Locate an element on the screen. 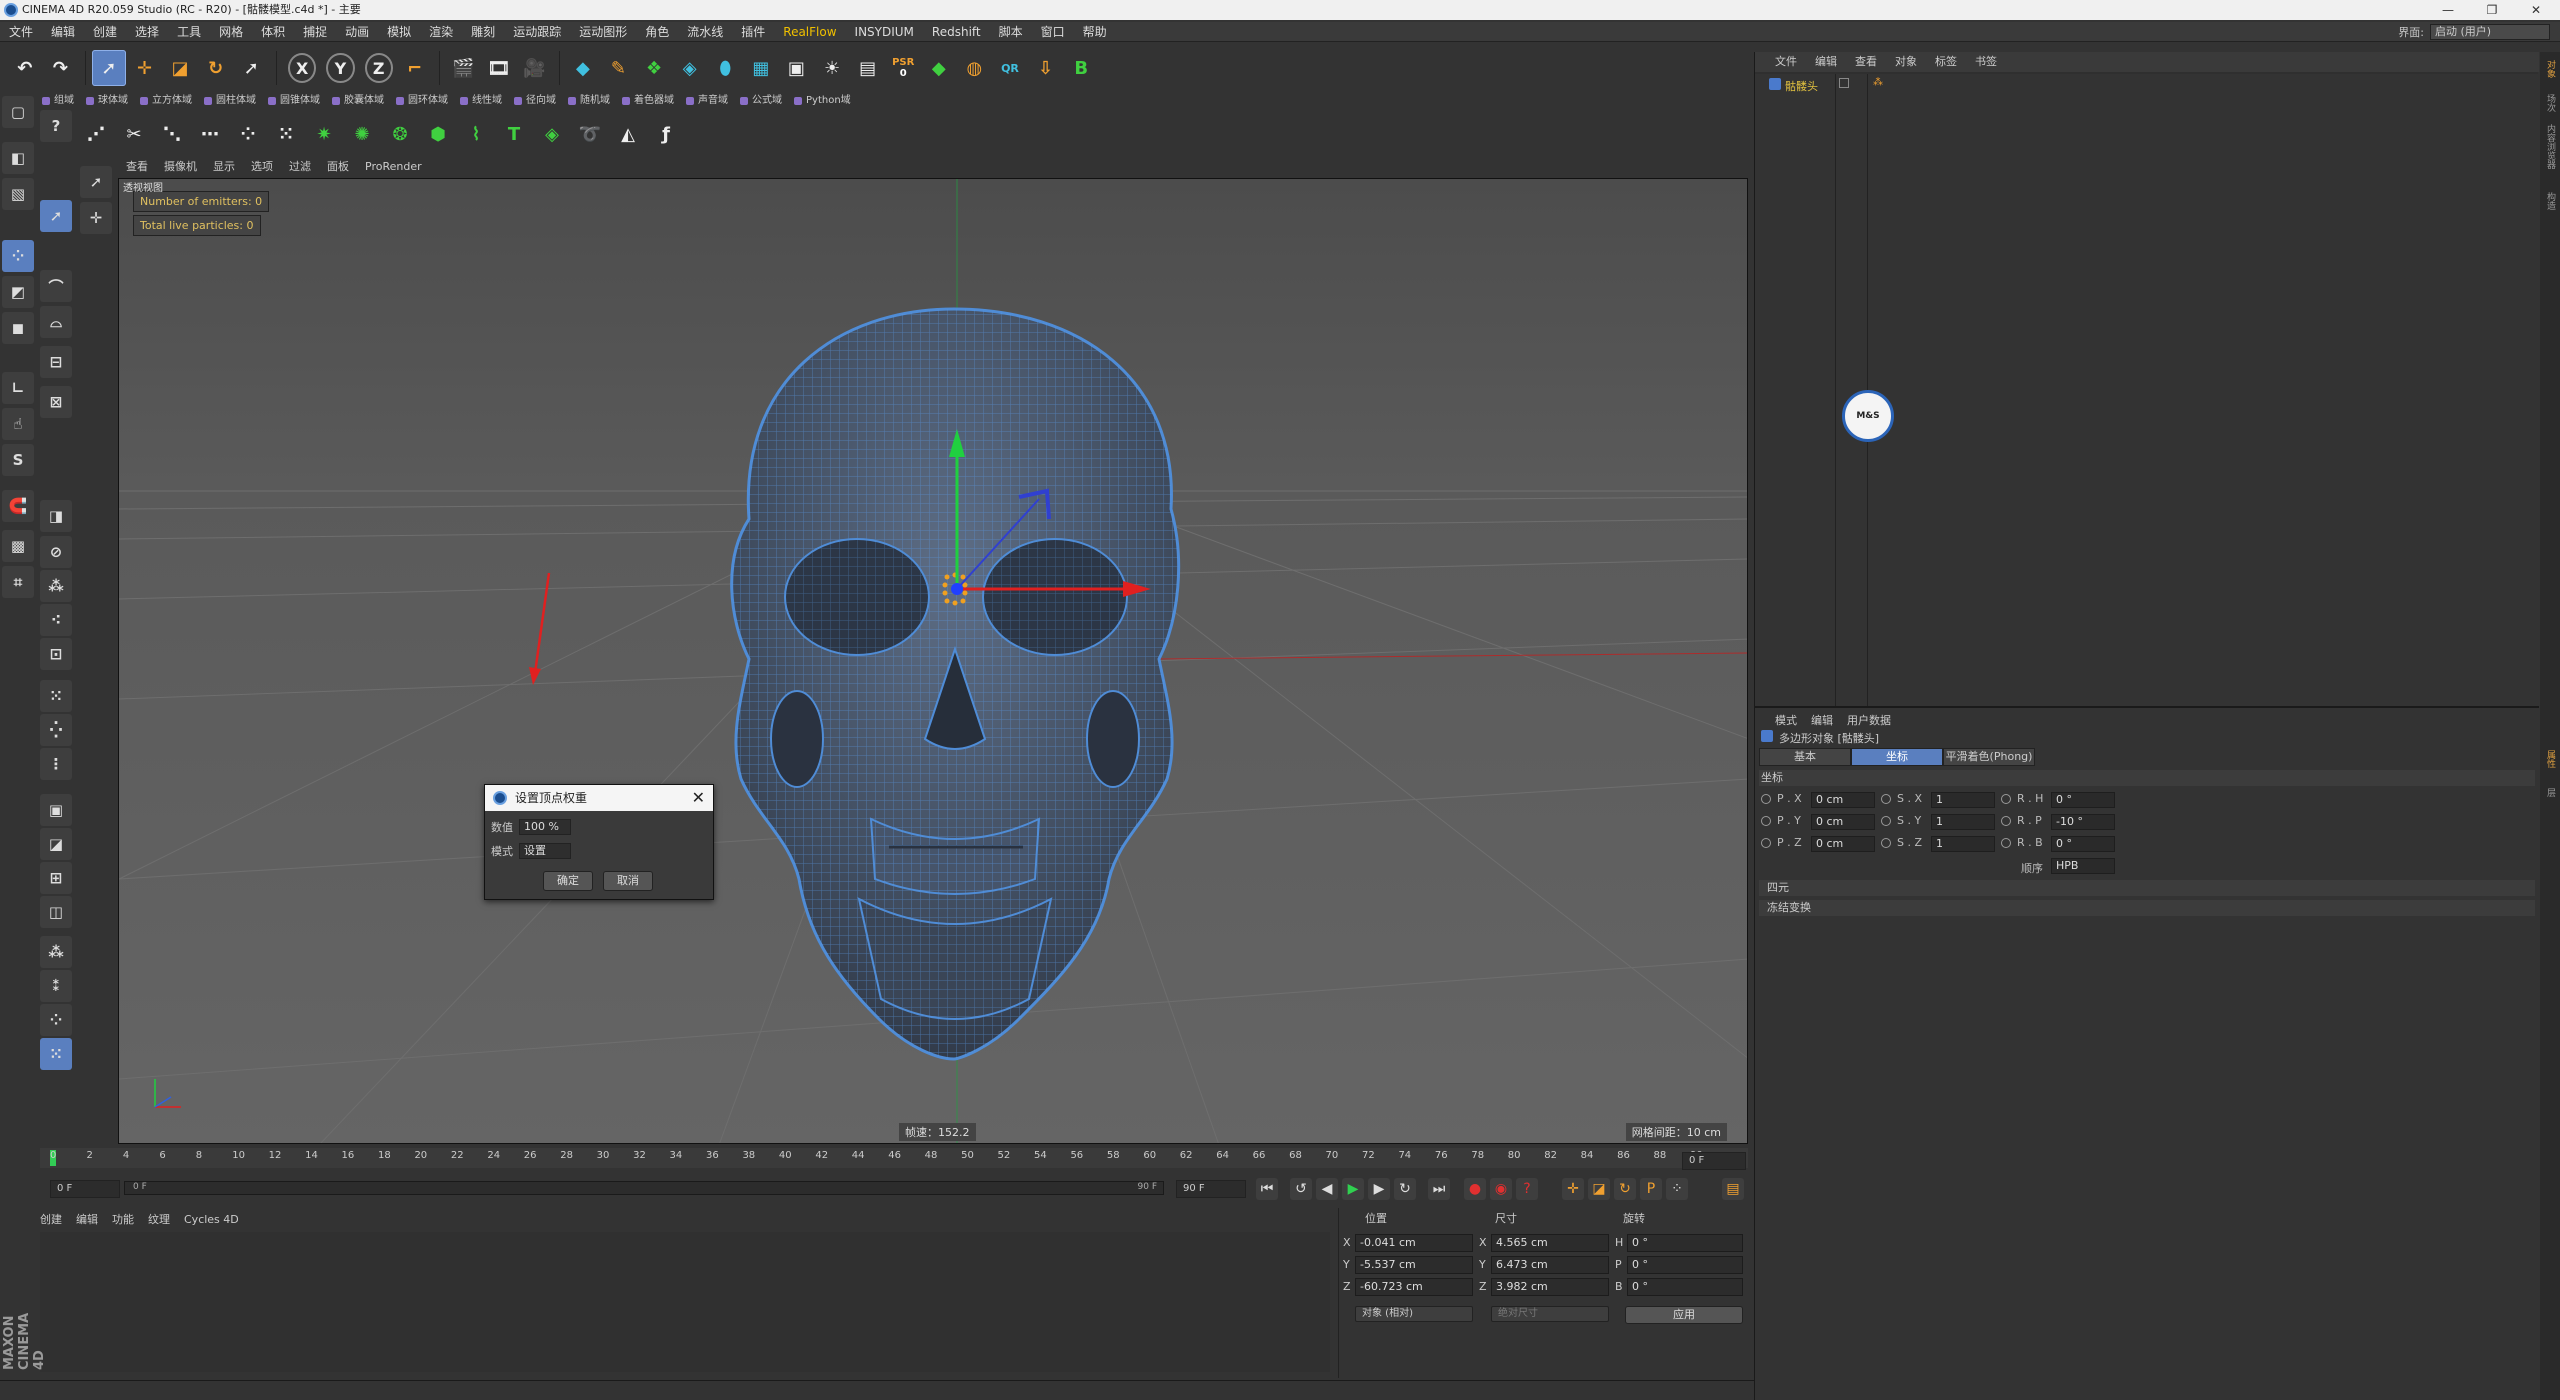 This screenshot has width=2560, height=1400. live-selection-icon: ➚ is located at coordinates (109, 68).